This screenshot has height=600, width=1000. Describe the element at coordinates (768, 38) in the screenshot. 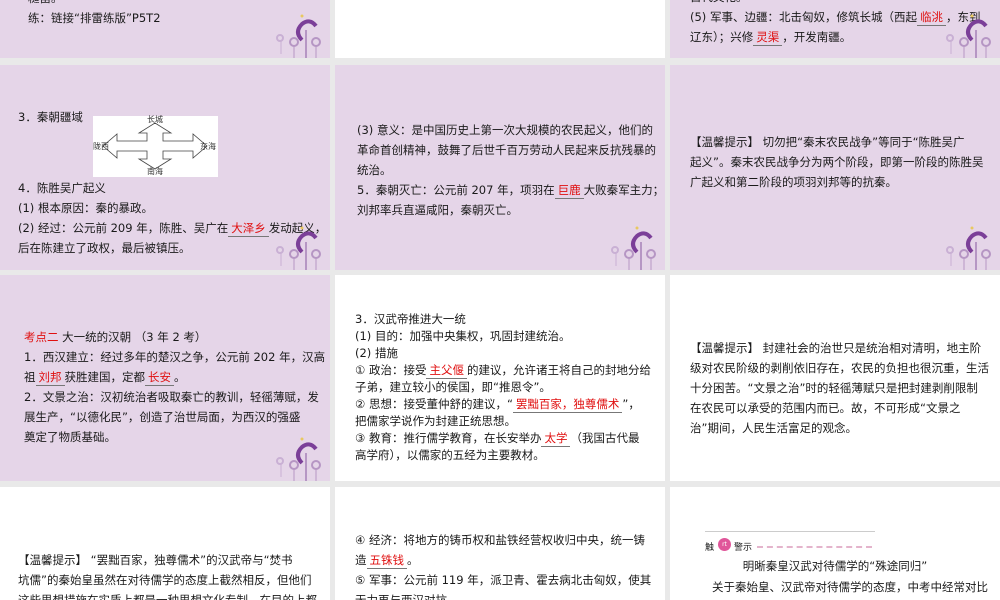

I see `answer-blank: 灵渠` at that location.